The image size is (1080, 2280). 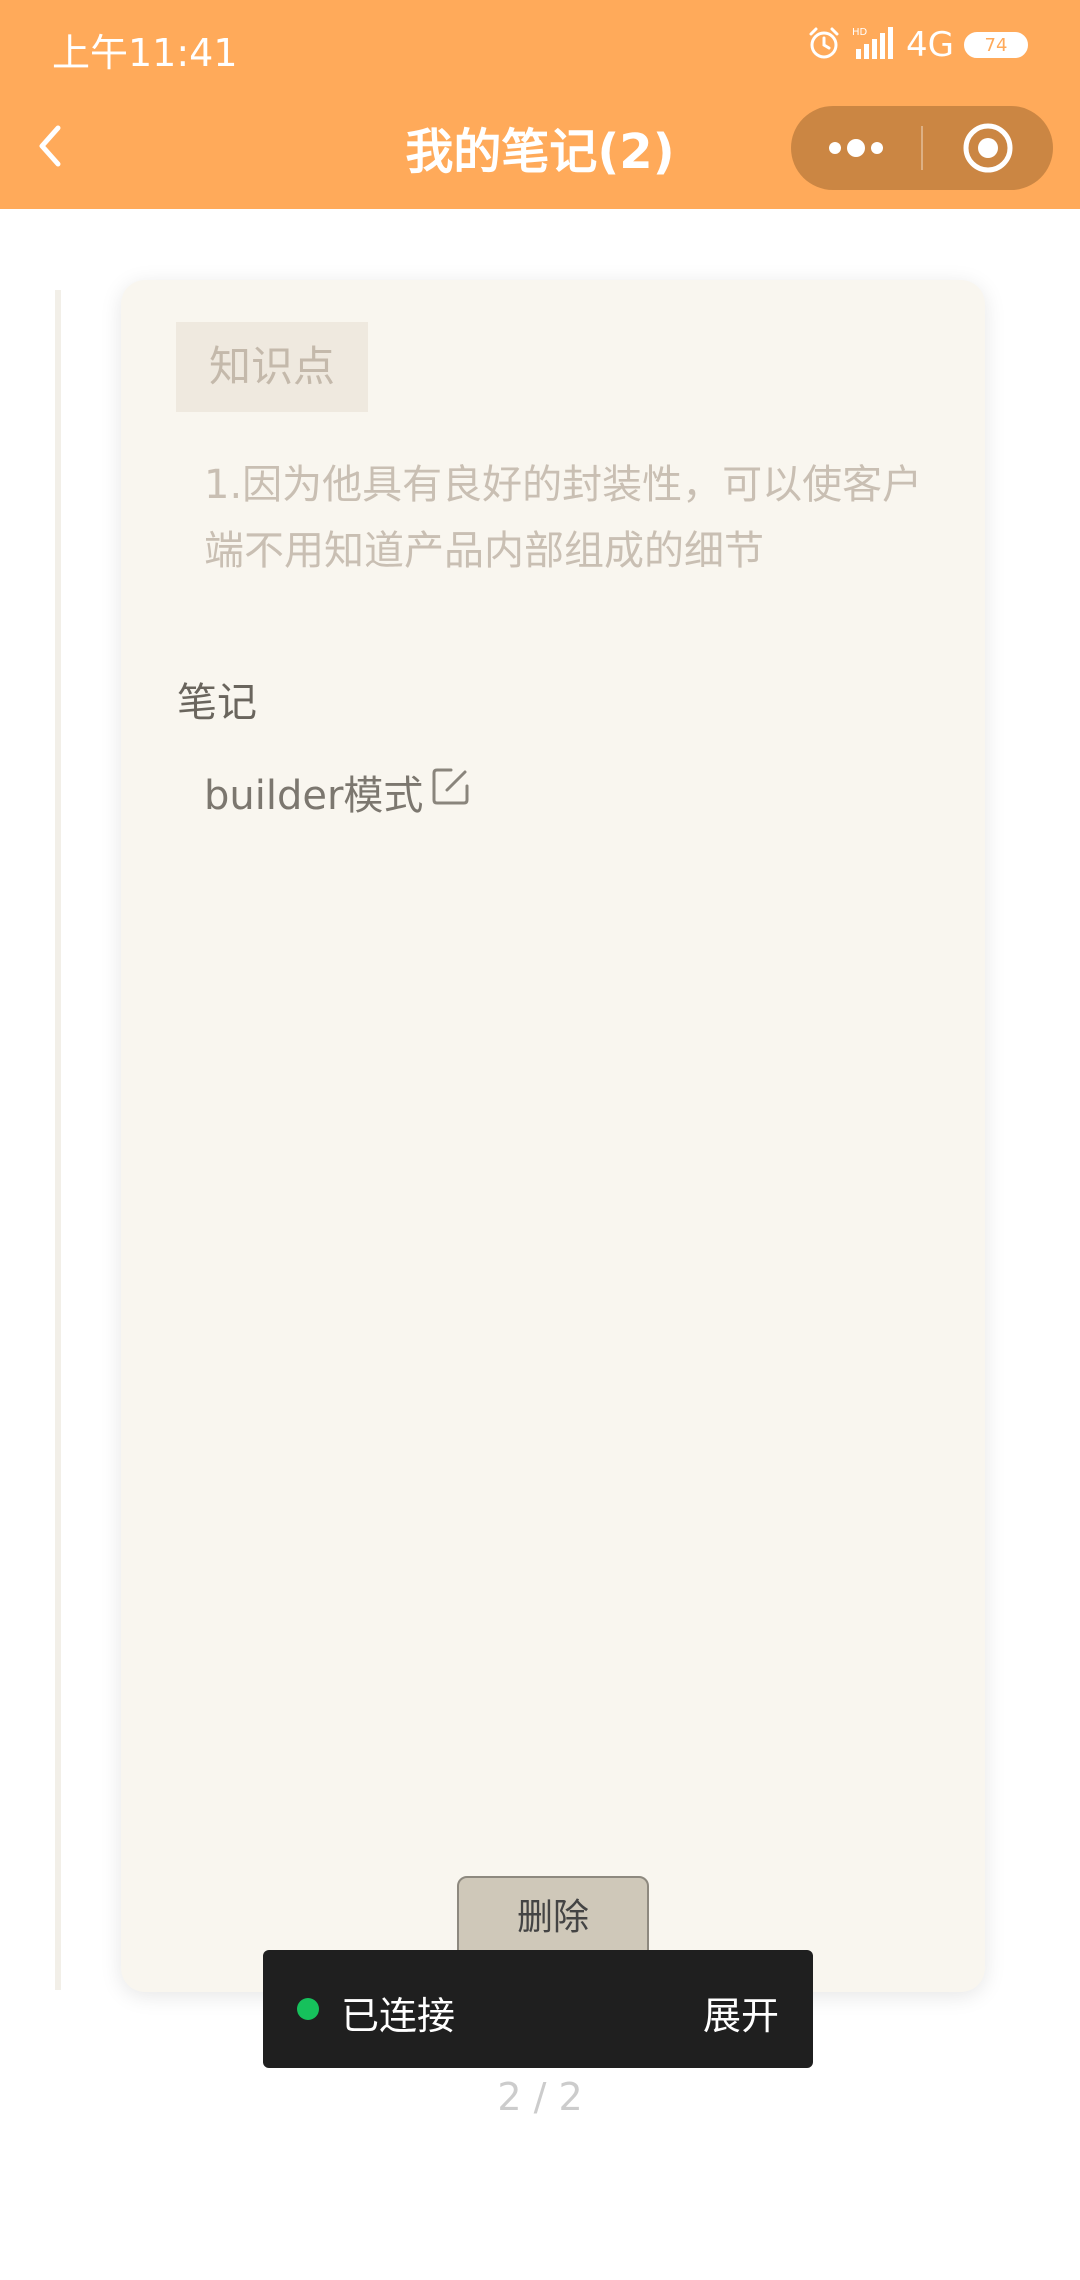 I want to click on connection-toast: 已连接 展开, so click(x=538, y=2009).